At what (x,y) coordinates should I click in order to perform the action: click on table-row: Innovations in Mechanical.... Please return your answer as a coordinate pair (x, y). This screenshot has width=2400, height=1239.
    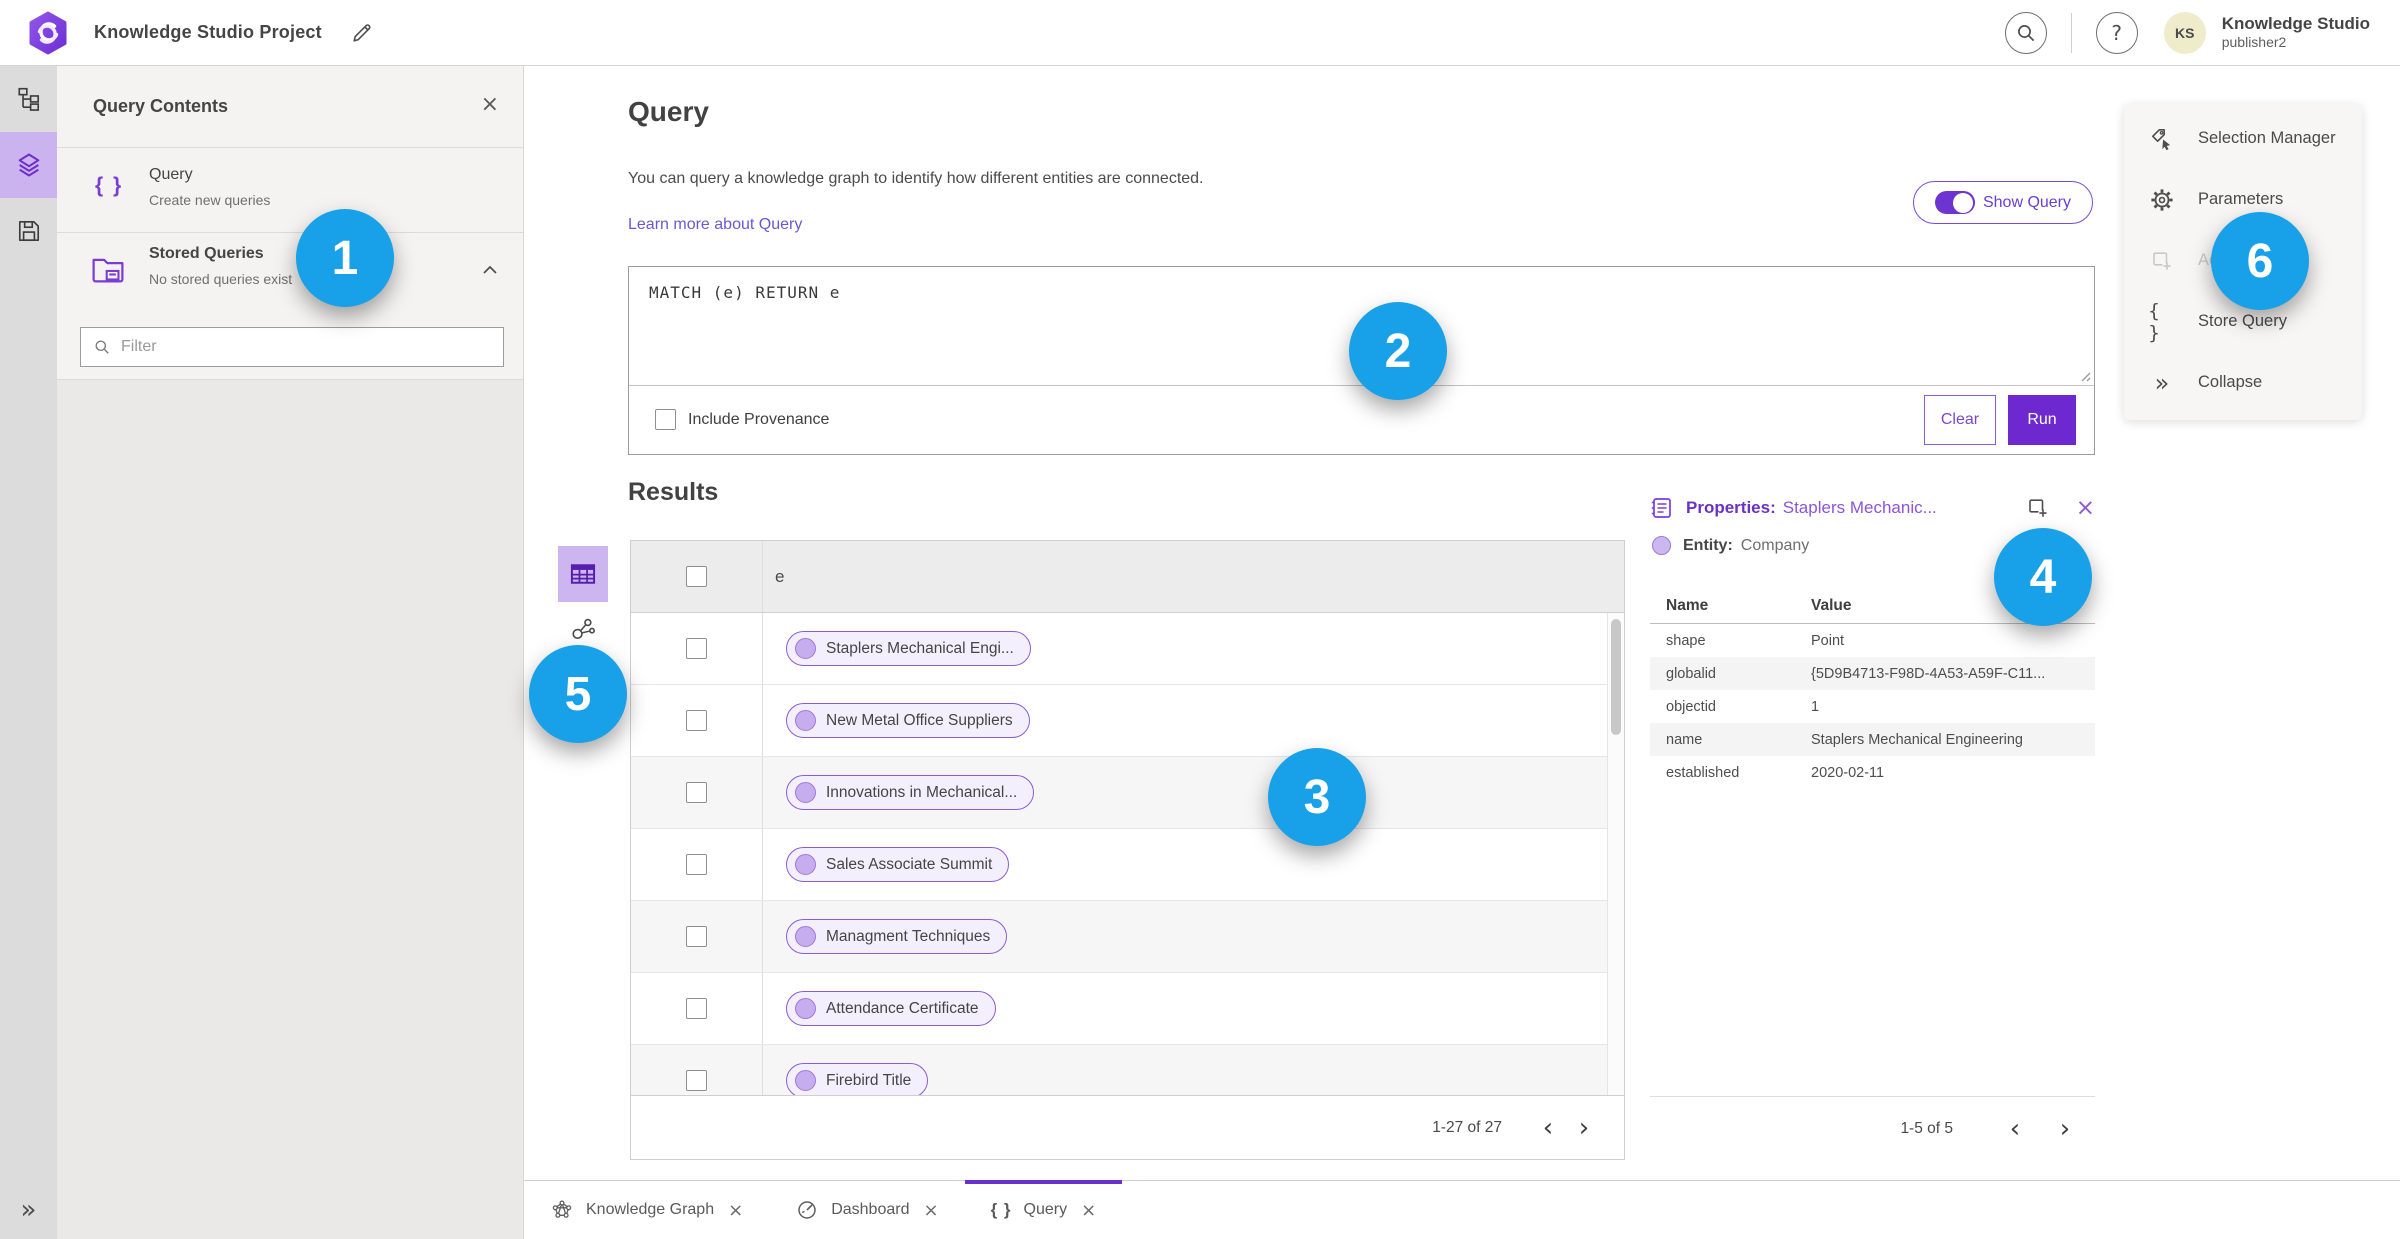
    Looking at the image, I should click on (1127, 793).